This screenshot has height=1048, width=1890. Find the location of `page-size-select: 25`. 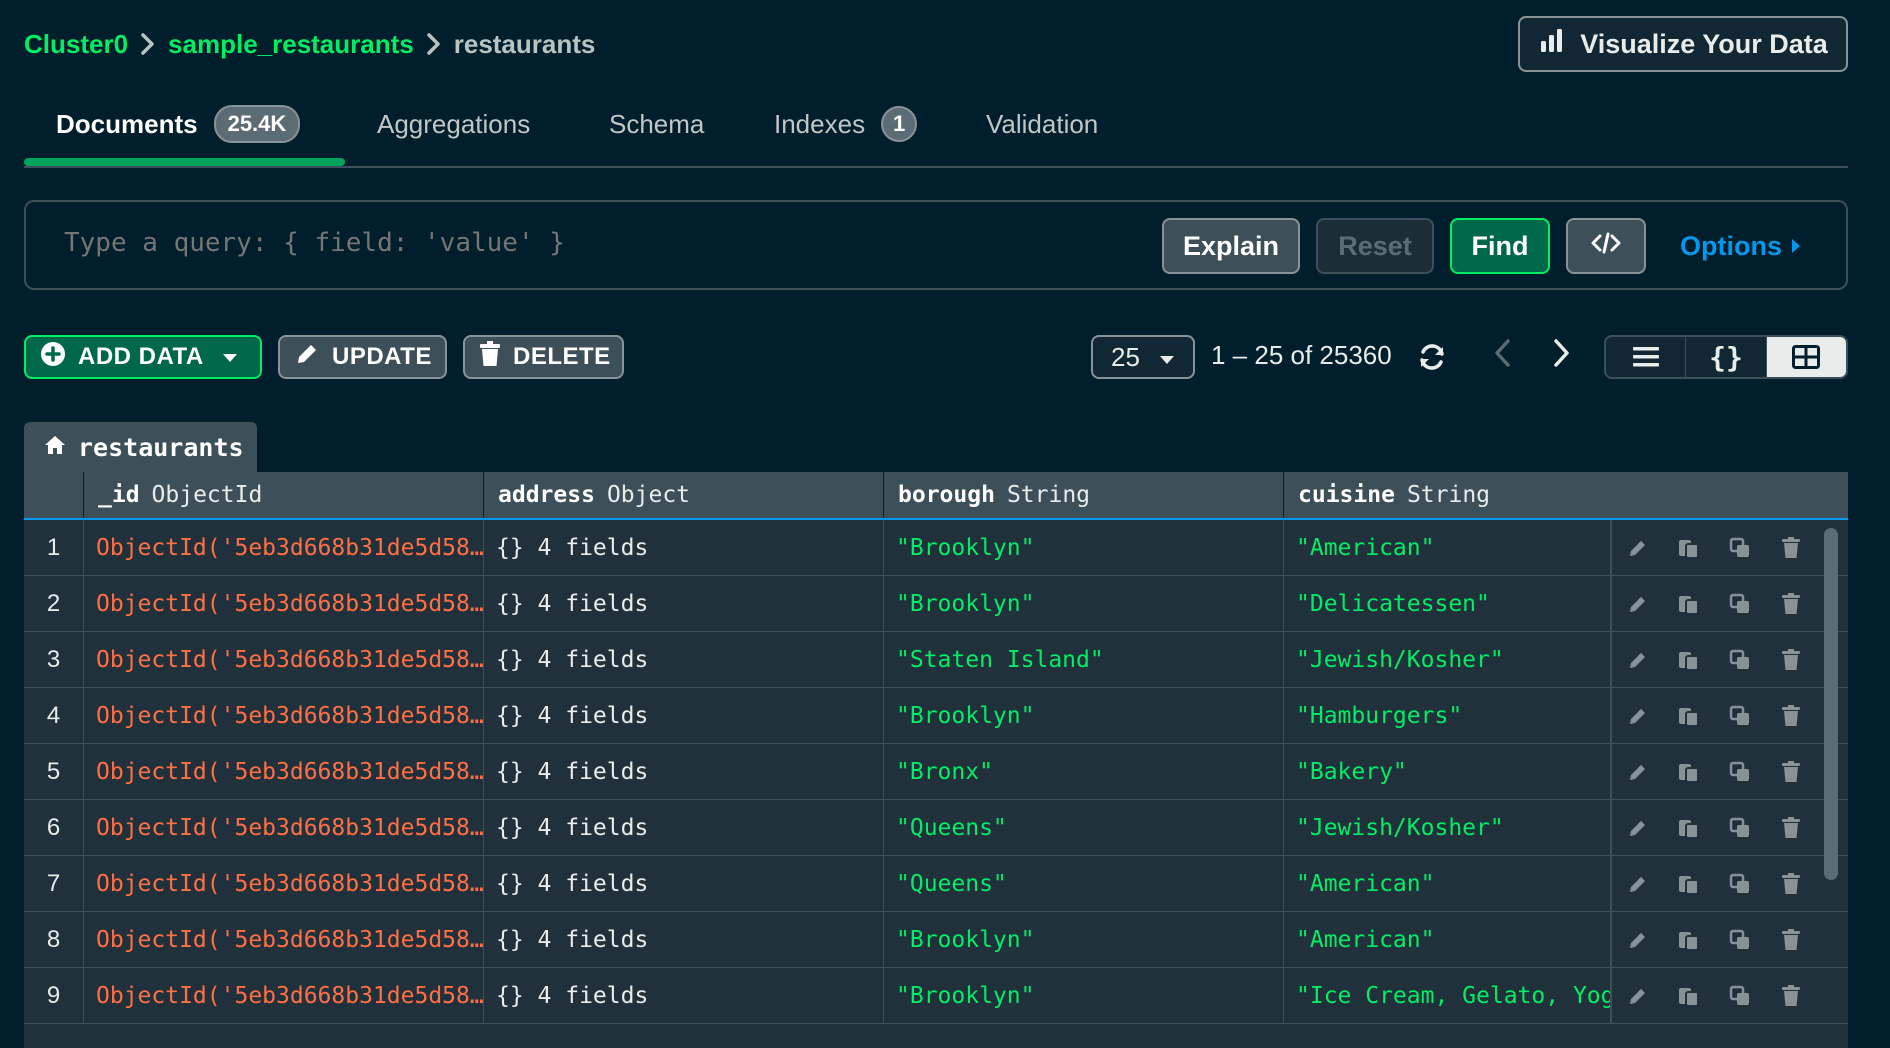

page-size-select: 25 is located at coordinates (1143, 357).